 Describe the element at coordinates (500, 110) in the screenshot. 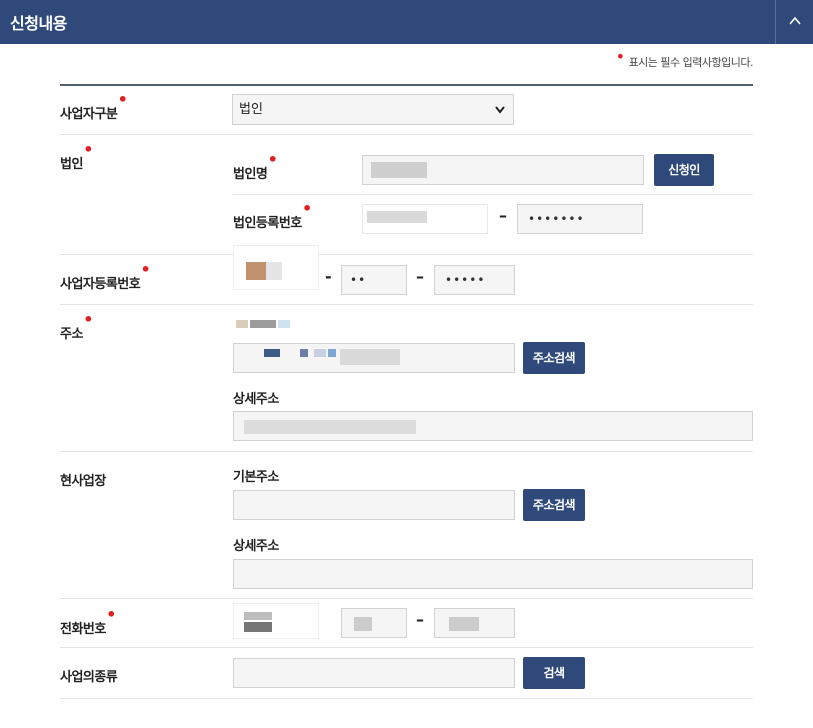

I see `chevron-down-icon` at that location.